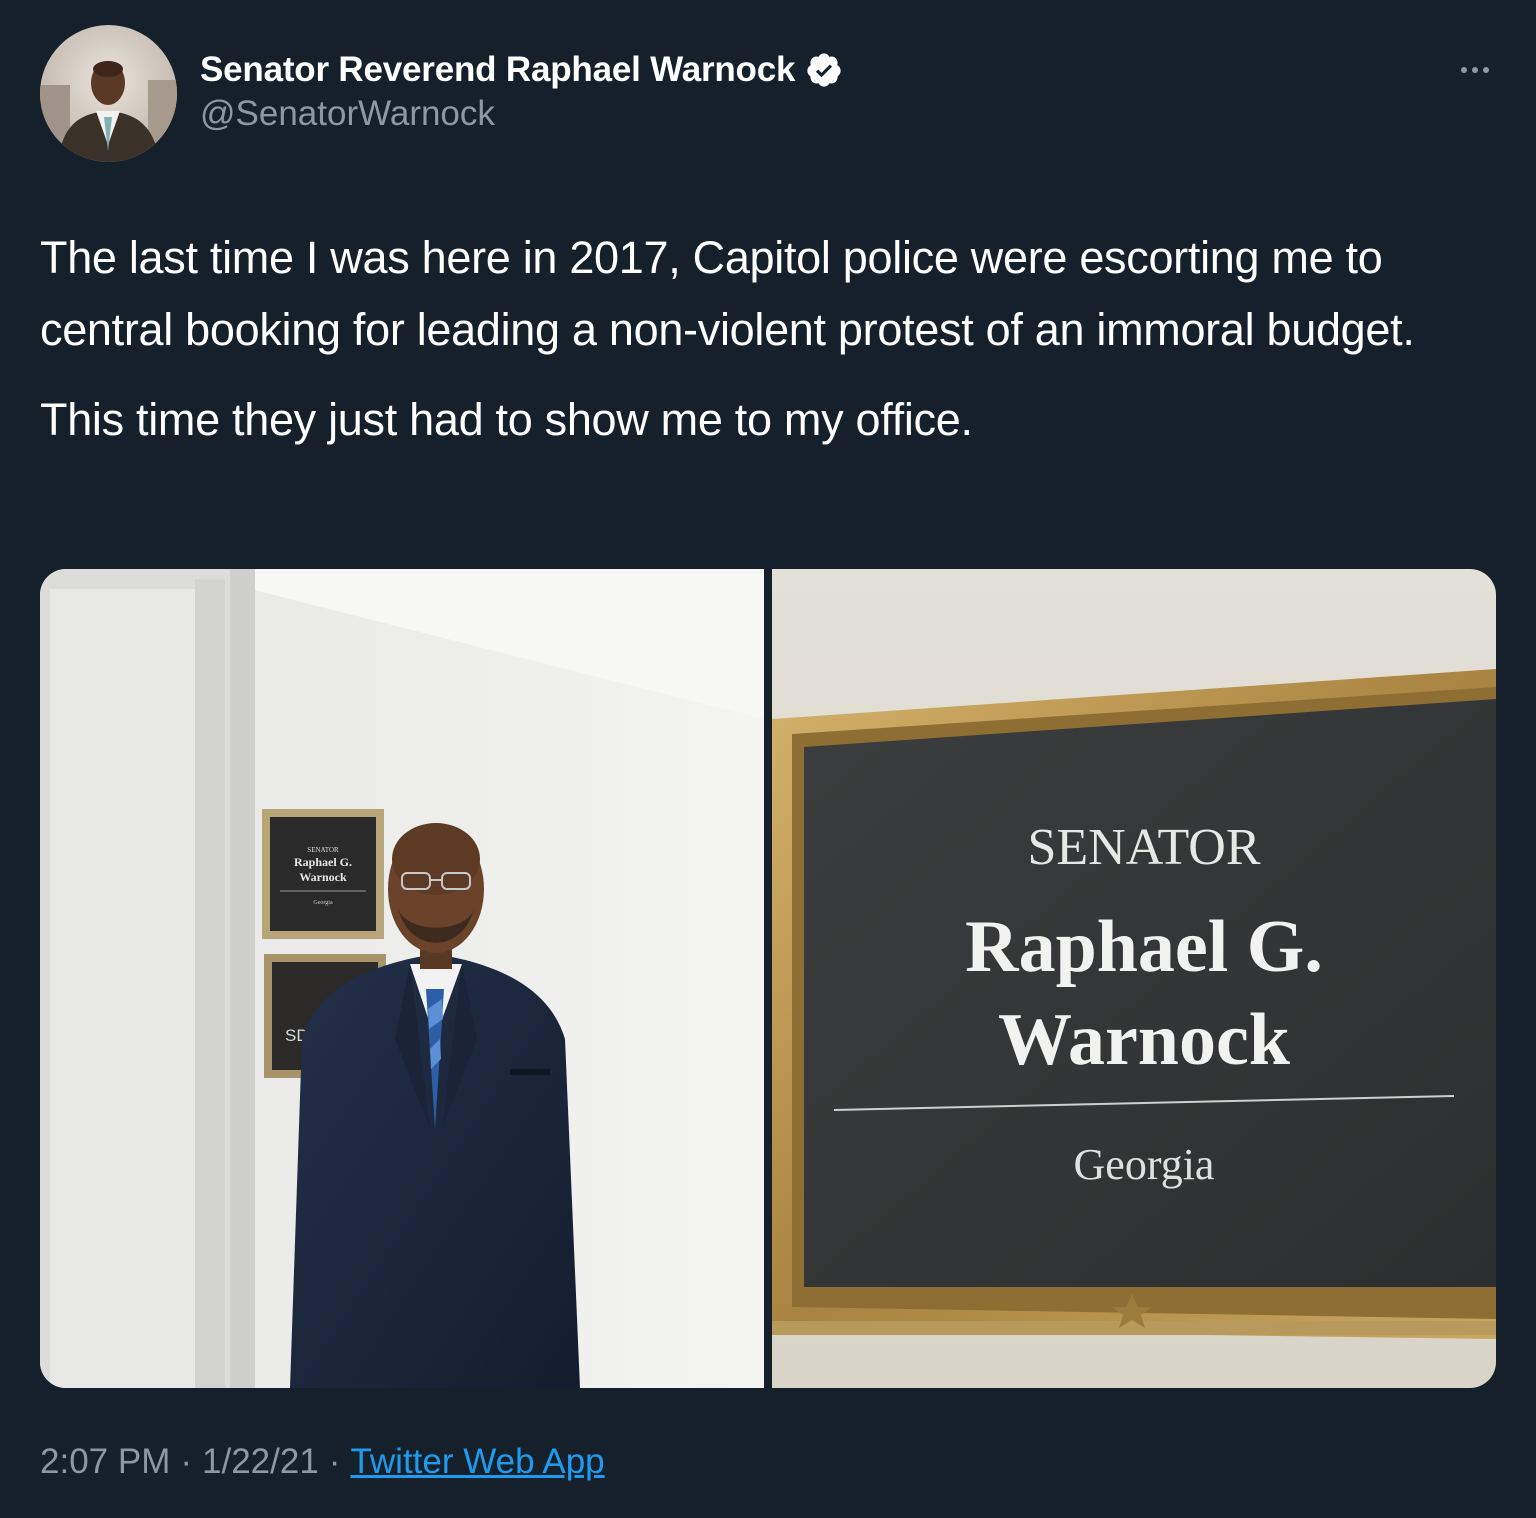 This screenshot has width=1536, height=1518. Describe the element at coordinates (347, 114) in the screenshot. I see `author-handle: @SenatorWarnock` at that location.